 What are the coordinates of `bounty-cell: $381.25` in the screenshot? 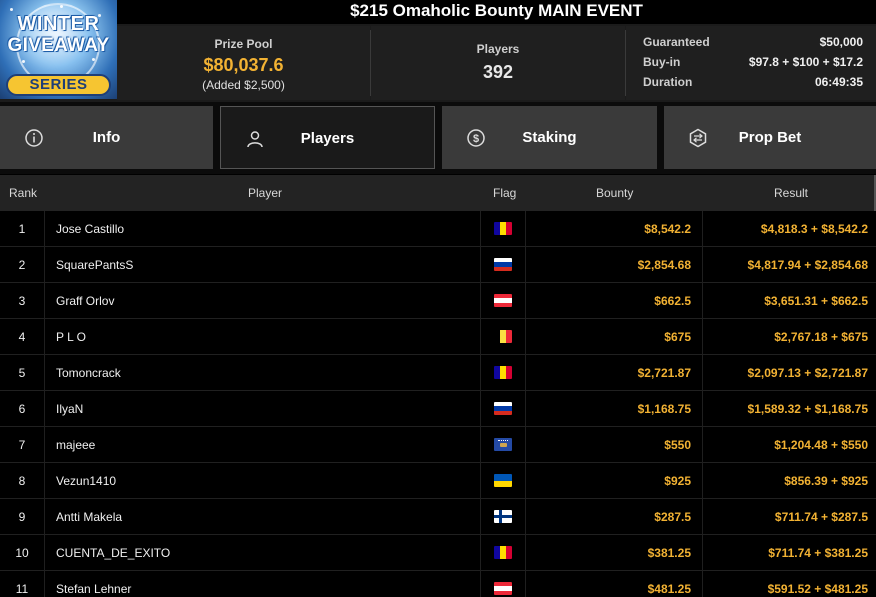 It's located at (669, 553).